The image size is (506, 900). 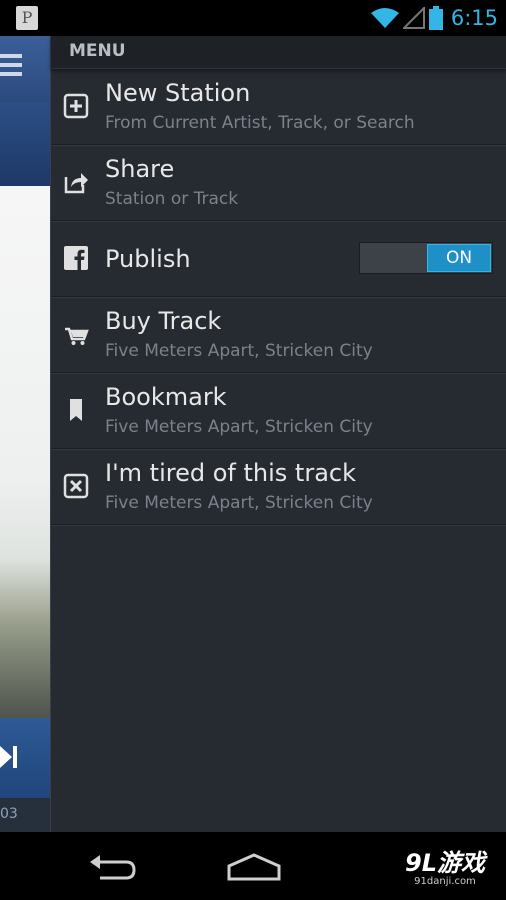 What do you see at coordinates (166, 397) in the screenshot?
I see `item-title: Bookmark` at bounding box center [166, 397].